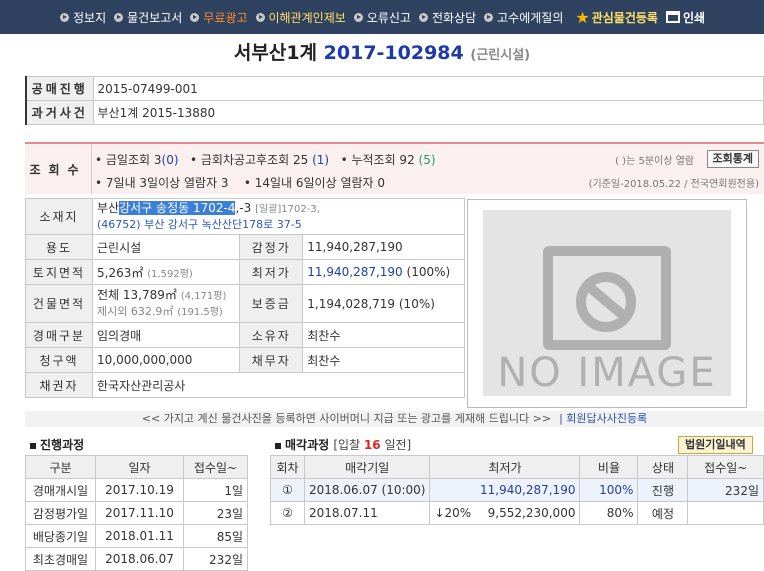 This screenshot has width=764, height=571. I want to click on progress-days: 1일, so click(215, 490).